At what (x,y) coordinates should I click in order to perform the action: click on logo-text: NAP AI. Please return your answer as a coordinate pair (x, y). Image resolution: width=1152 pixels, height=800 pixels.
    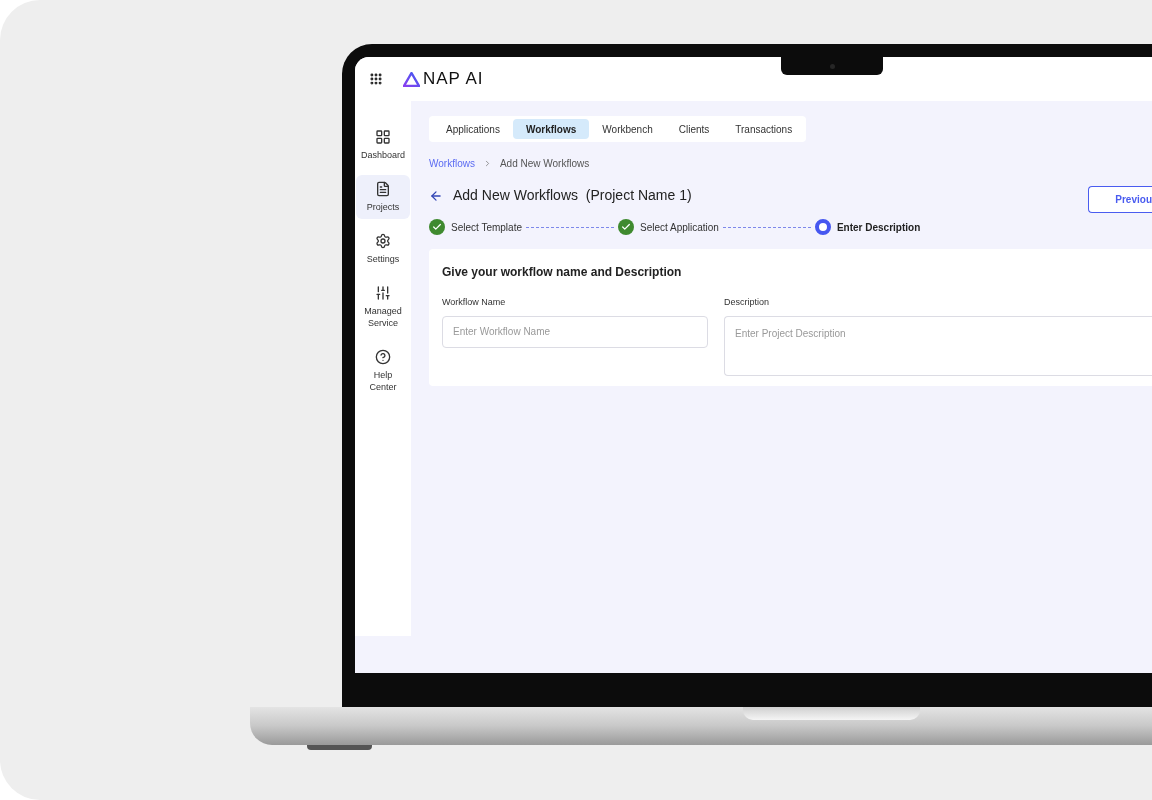
    Looking at the image, I should click on (453, 79).